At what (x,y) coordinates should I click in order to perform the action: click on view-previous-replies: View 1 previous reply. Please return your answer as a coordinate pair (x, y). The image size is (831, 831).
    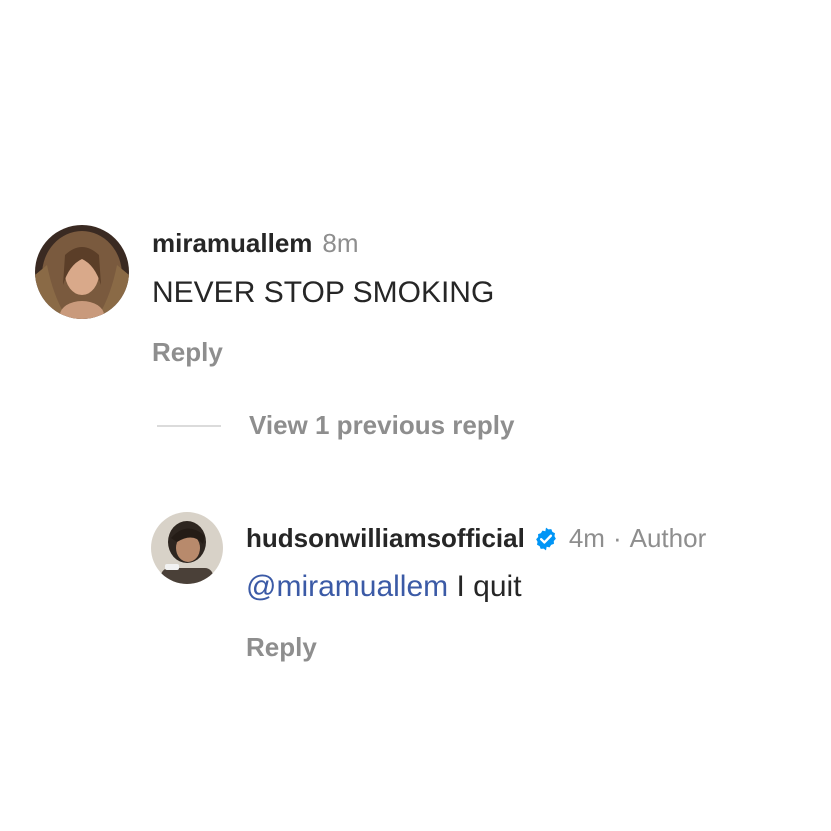
    Looking at the image, I should click on (335, 425).